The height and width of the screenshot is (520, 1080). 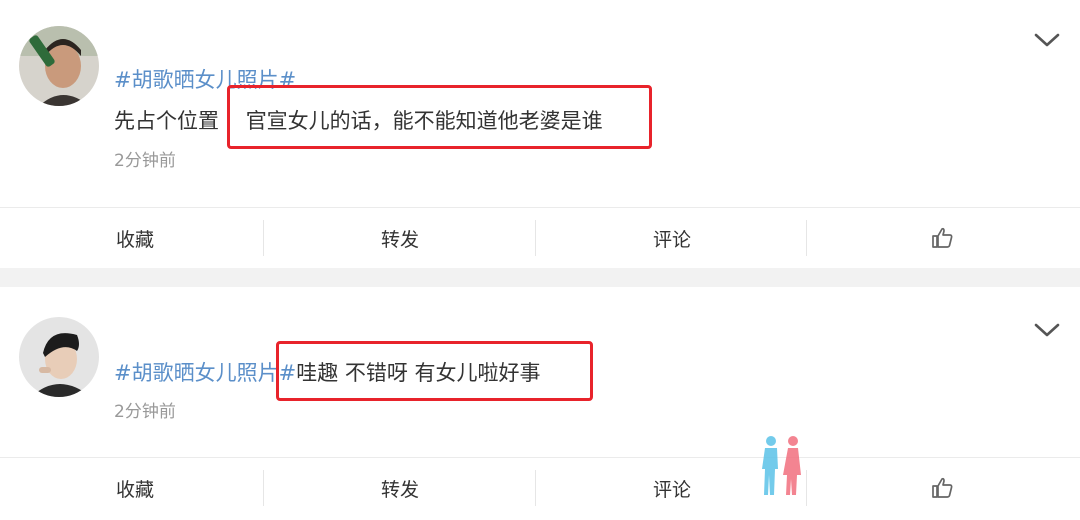 What do you see at coordinates (781, 465) in the screenshot?
I see `couple-watermark-icon` at bounding box center [781, 465].